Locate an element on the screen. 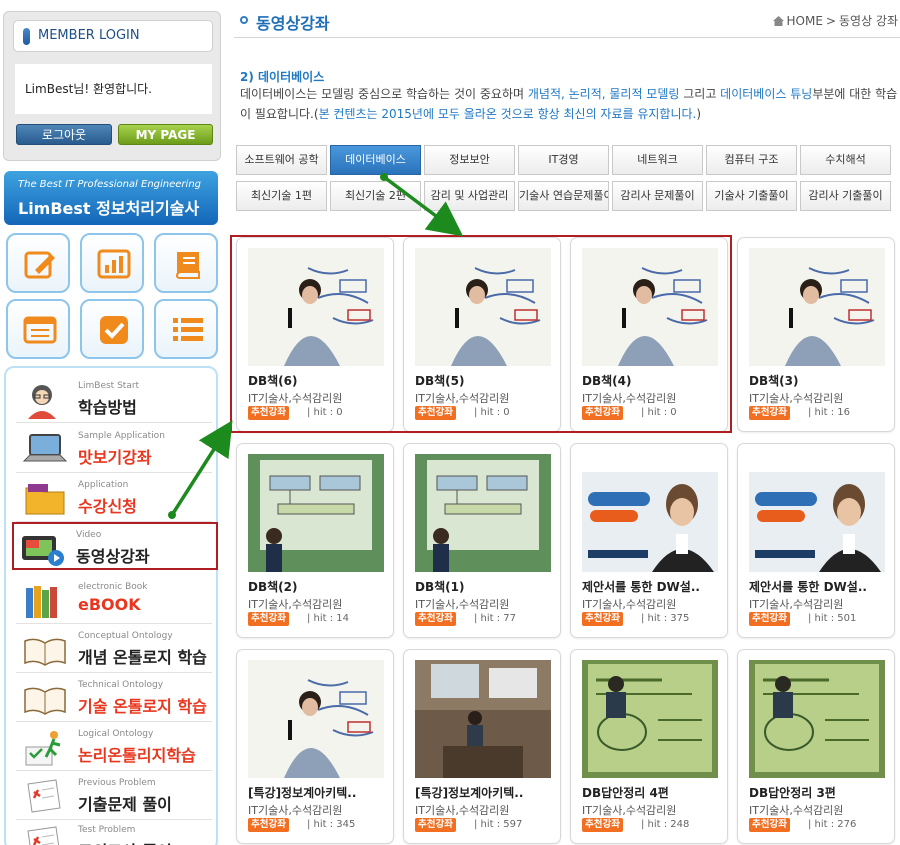 The height and width of the screenshot is (845, 900). paper-icon is located at coordinates (45, 835).